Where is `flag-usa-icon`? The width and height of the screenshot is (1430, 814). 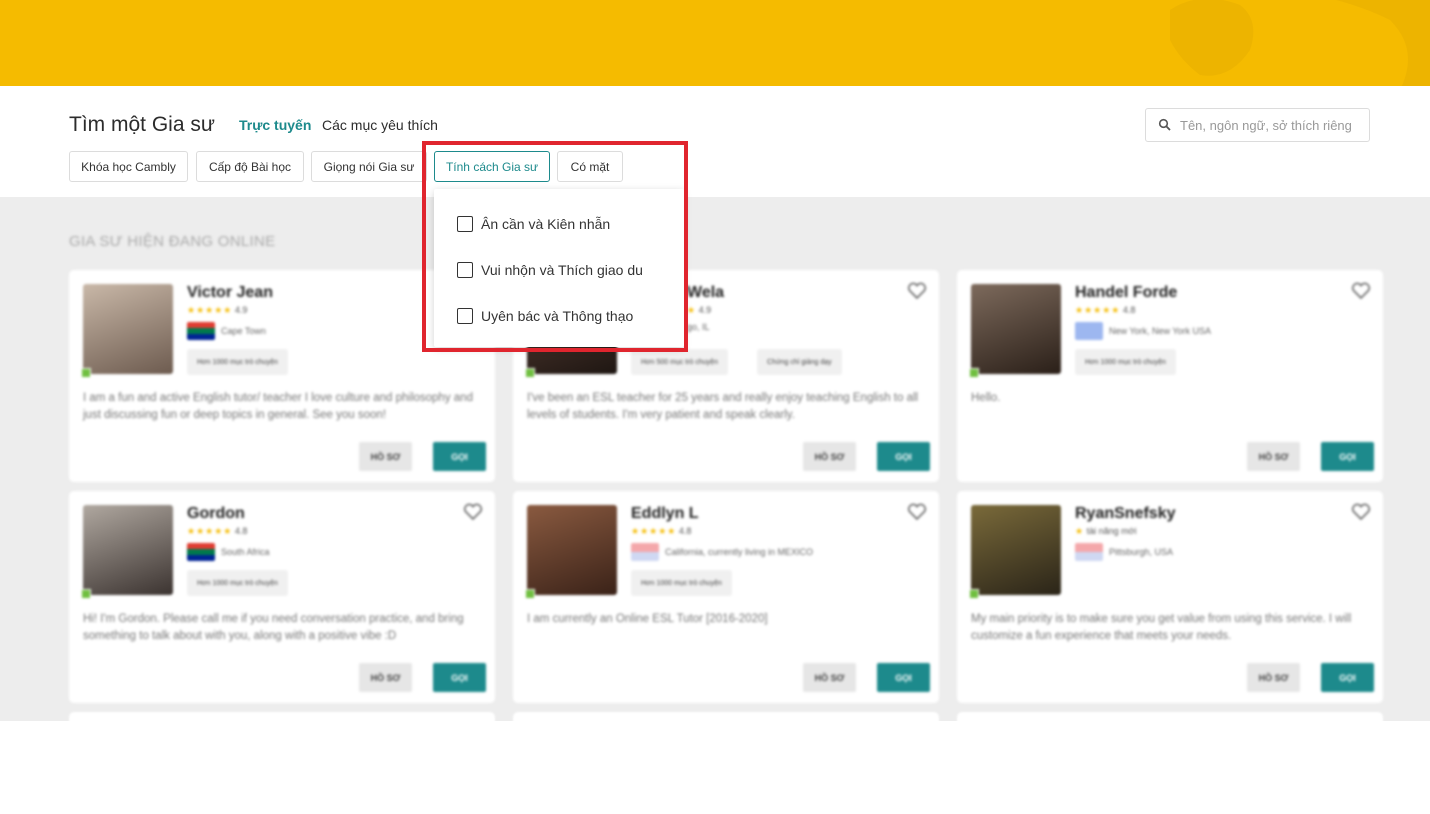
flag-usa-icon is located at coordinates (1089, 552).